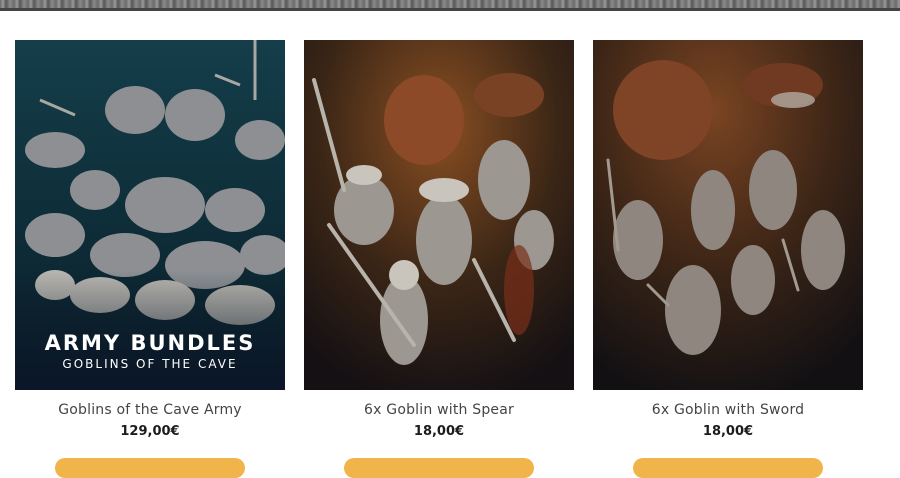 This screenshot has width=900, height=478. What do you see at coordinates (450, 5) in the screenshot?
I see `top-banner` at bounding box center [450, 5].